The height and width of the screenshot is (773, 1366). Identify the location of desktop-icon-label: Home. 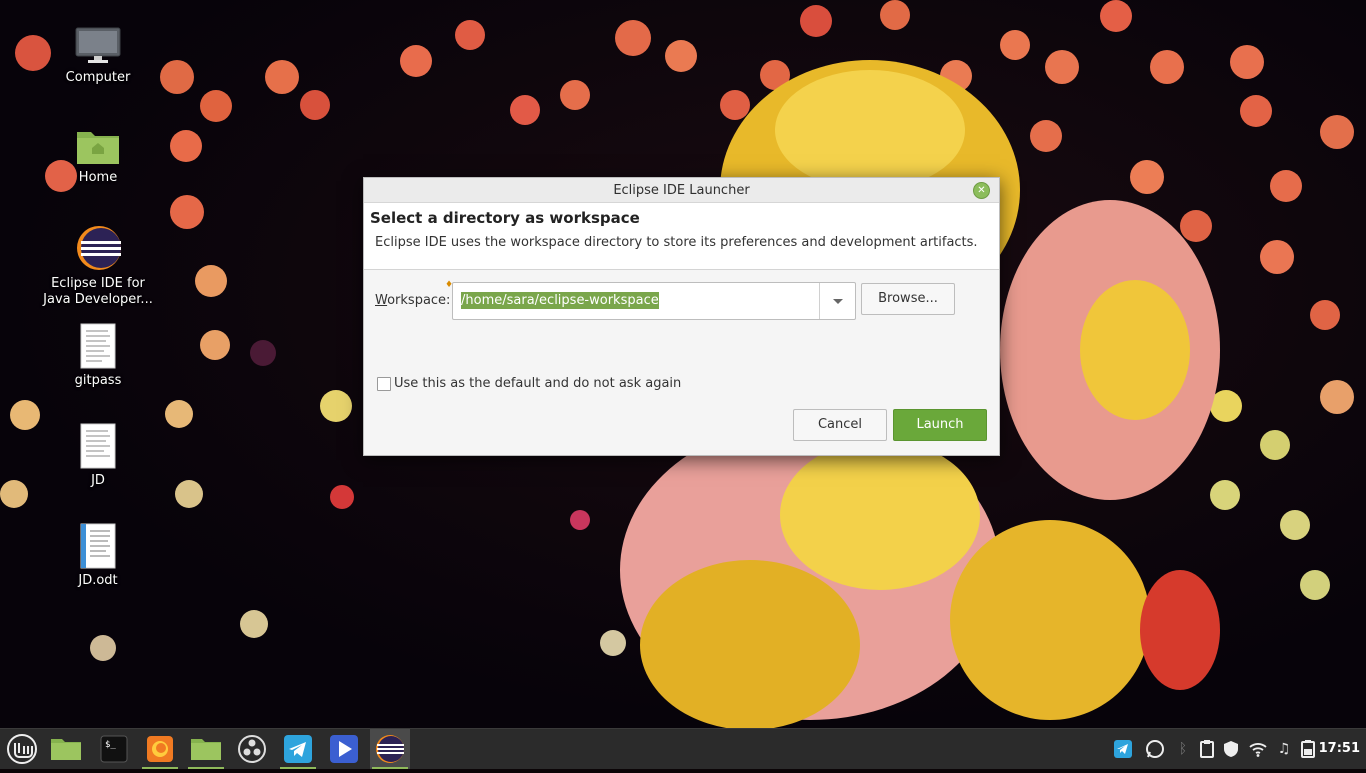
(98, 177).